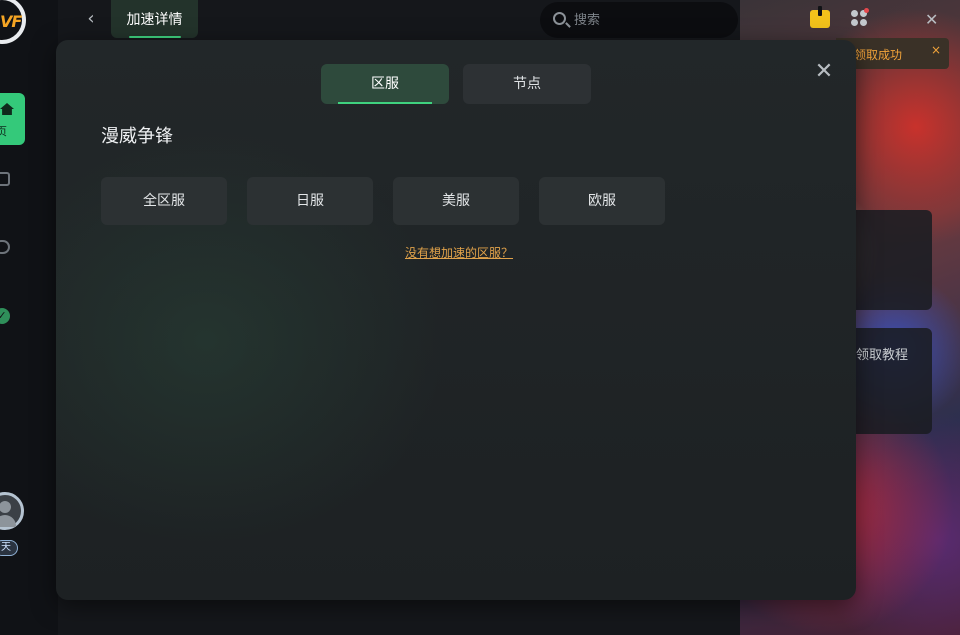 The width and height of the screenshot is (960, 635). What do you see at coordinates (137, 136) in the screenshot?
I see `game-title: 漫威争锋` at bounding box center [137, 136].